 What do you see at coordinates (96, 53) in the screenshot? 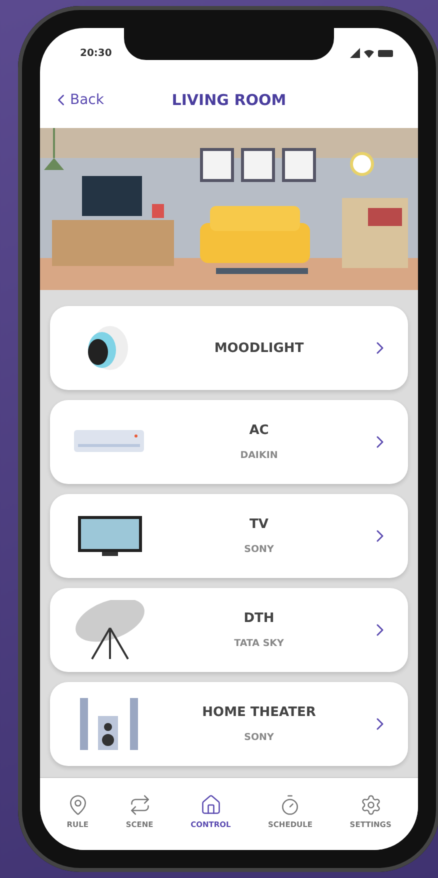
I see `status-time: 20:30` at bounding box center [96, 53].